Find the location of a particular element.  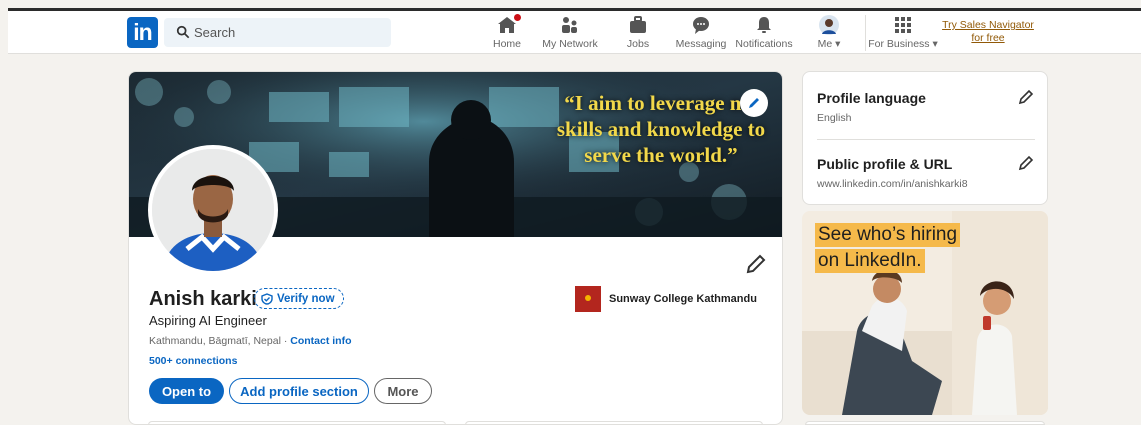

sales-line-2: for free is located at coordinates (988, 38).